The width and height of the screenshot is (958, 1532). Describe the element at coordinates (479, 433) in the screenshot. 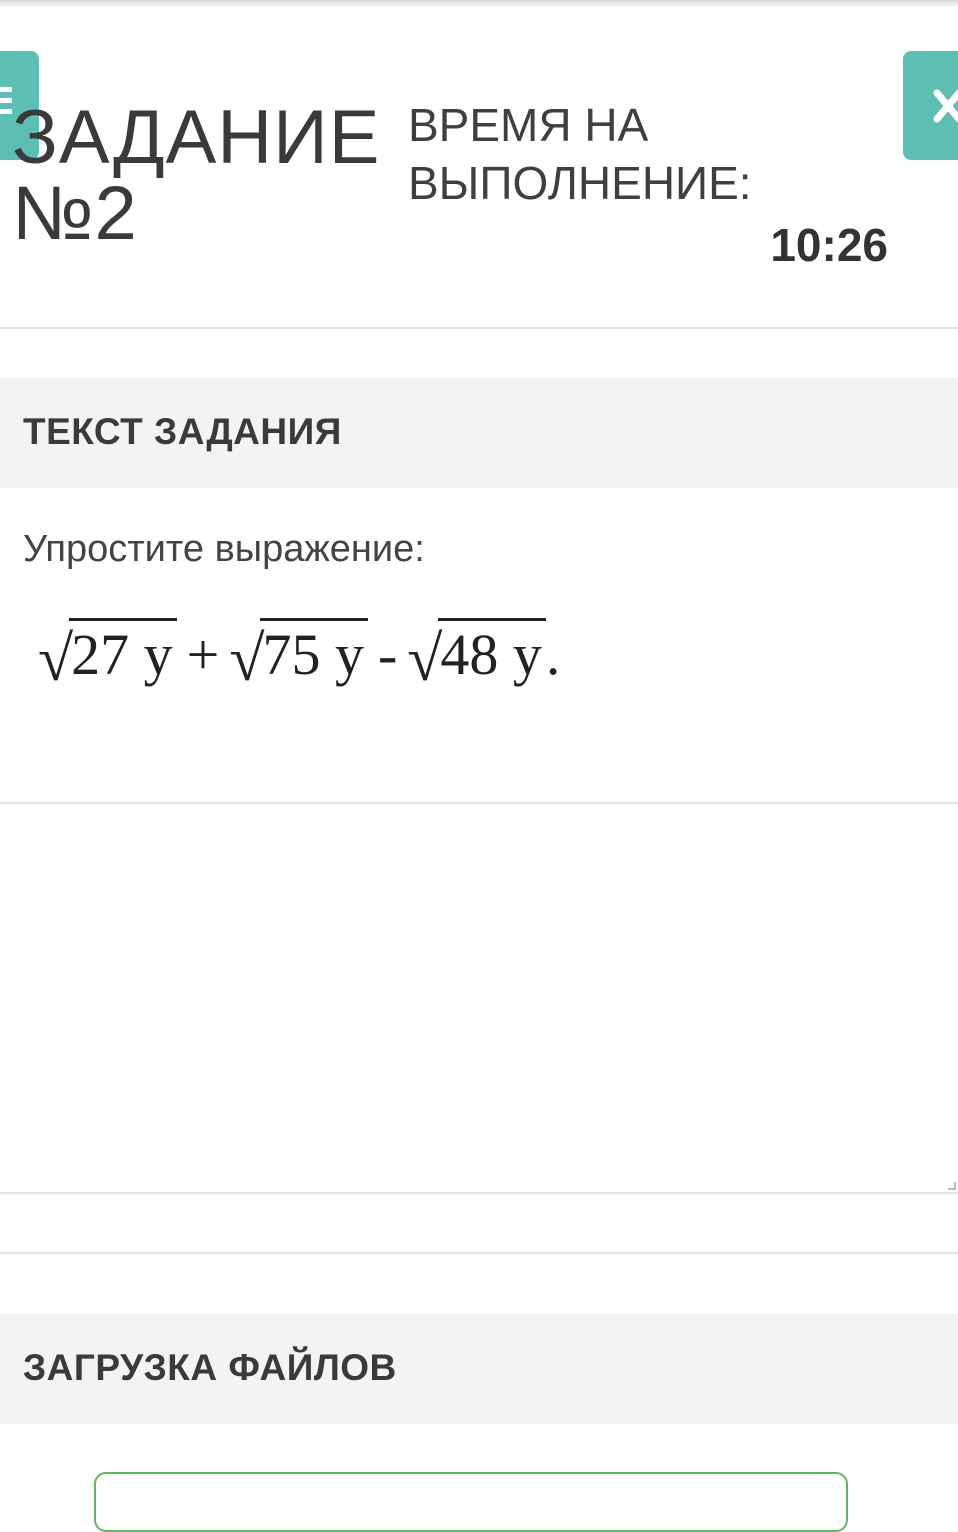

I see `task-text-section-header: ТЕКСТ ЗАДАНИЯ` at that location.